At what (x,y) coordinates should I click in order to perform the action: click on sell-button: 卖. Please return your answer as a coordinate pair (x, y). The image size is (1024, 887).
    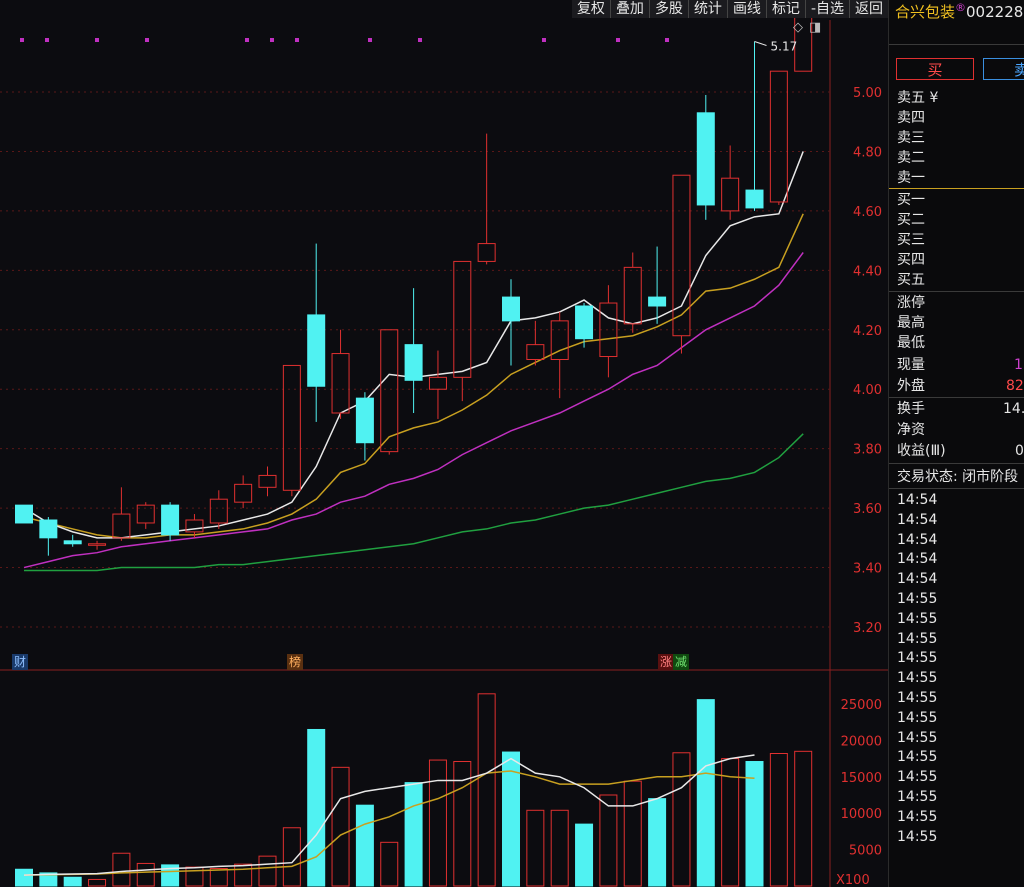
    Looking at the image, I should click on (1003, 69).